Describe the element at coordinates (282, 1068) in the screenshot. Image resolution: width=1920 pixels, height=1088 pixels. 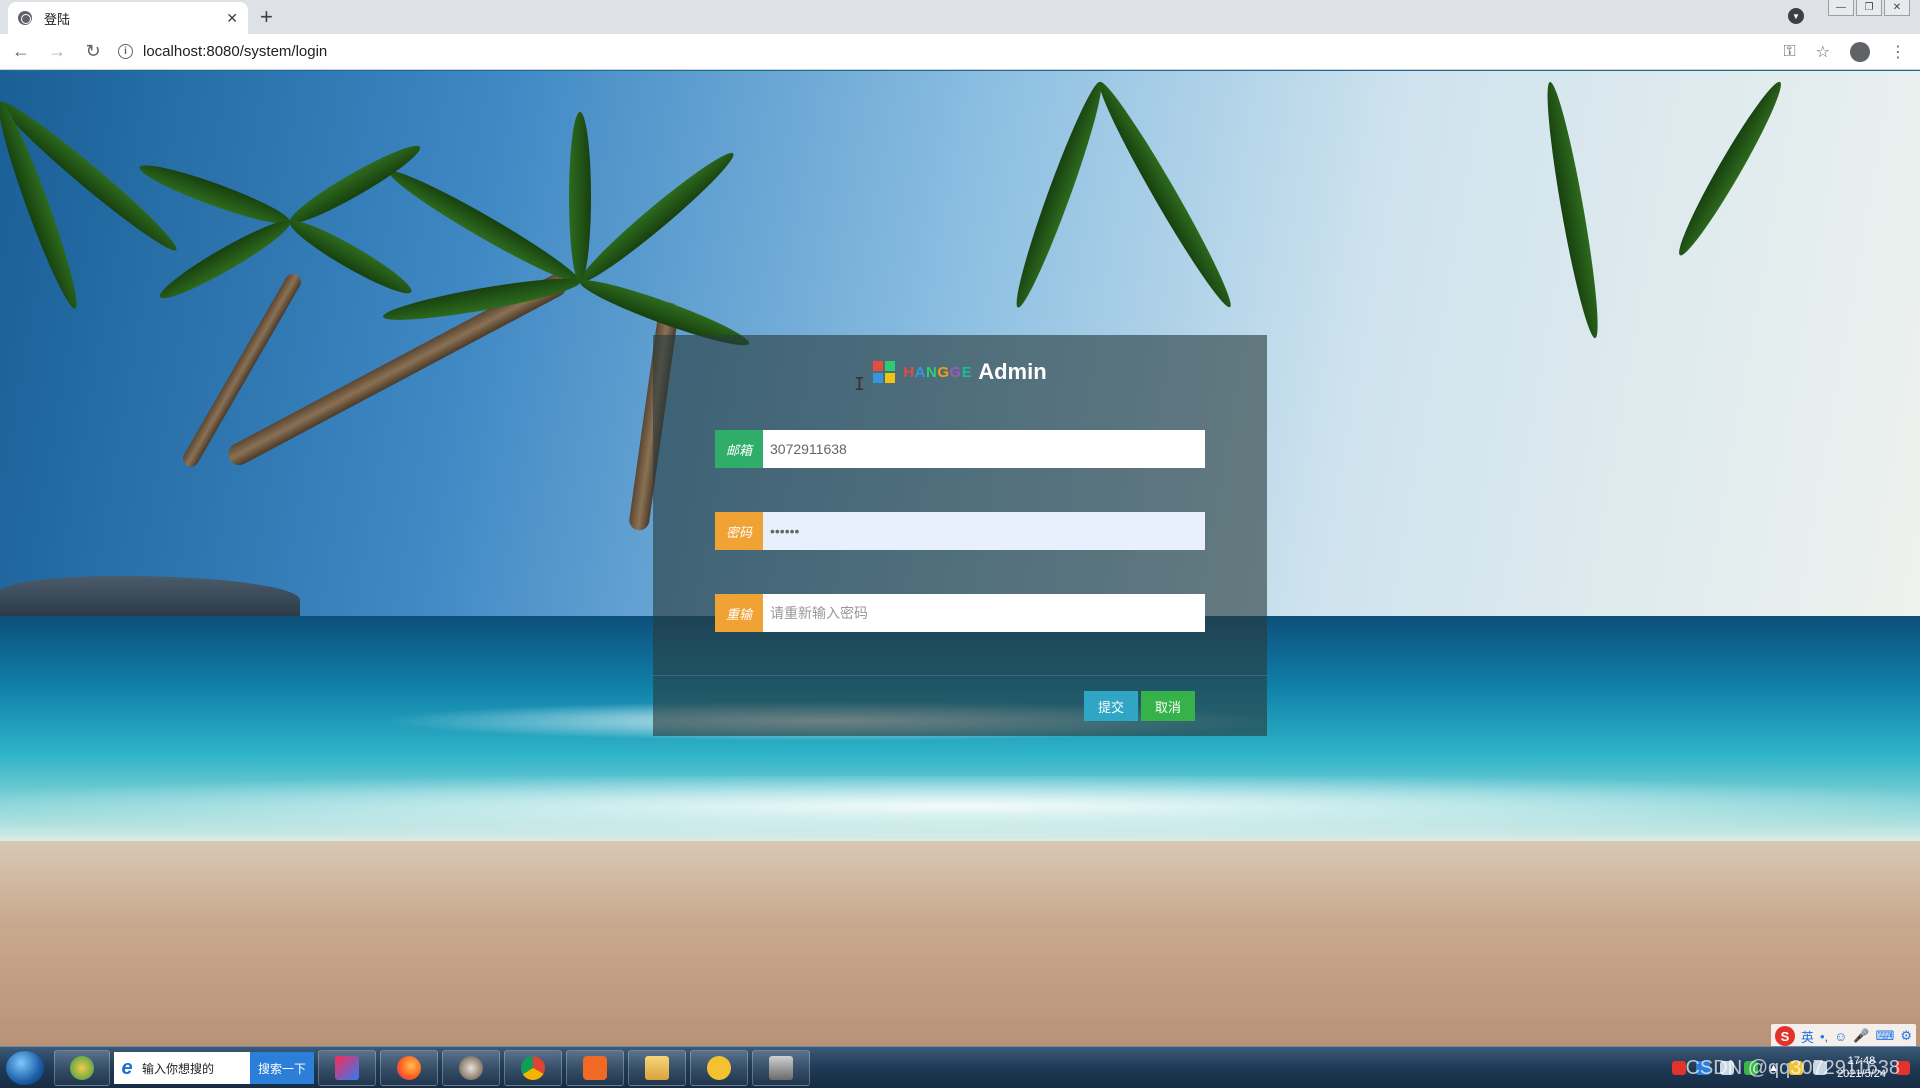
I see `taskbar-search-button: 搜索一下` at that location.